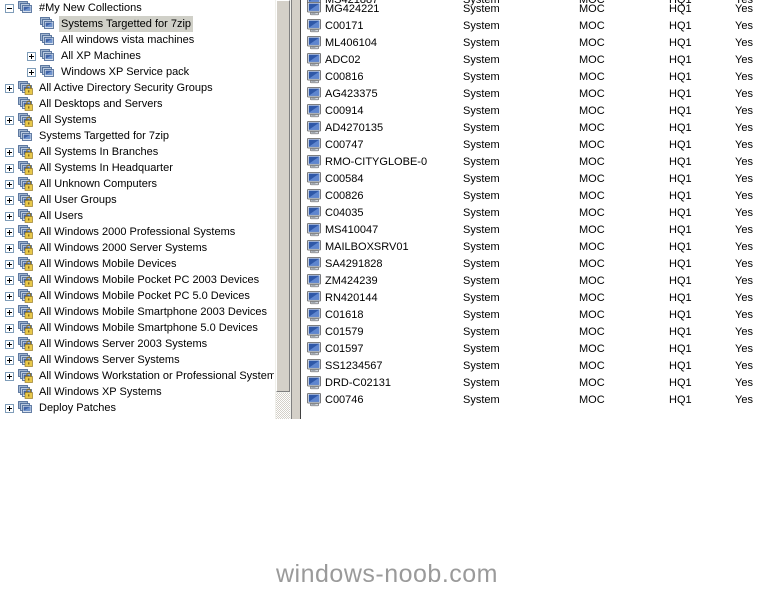 The image size is (774, 594). I want to click on table-row: ML406104 System MOC HQ1 Yes, so click(538, 43).